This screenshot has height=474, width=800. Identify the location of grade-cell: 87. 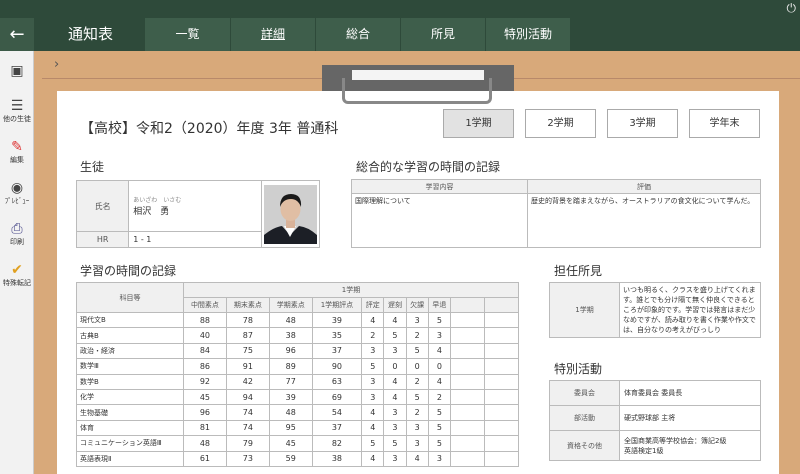
(247, 335).